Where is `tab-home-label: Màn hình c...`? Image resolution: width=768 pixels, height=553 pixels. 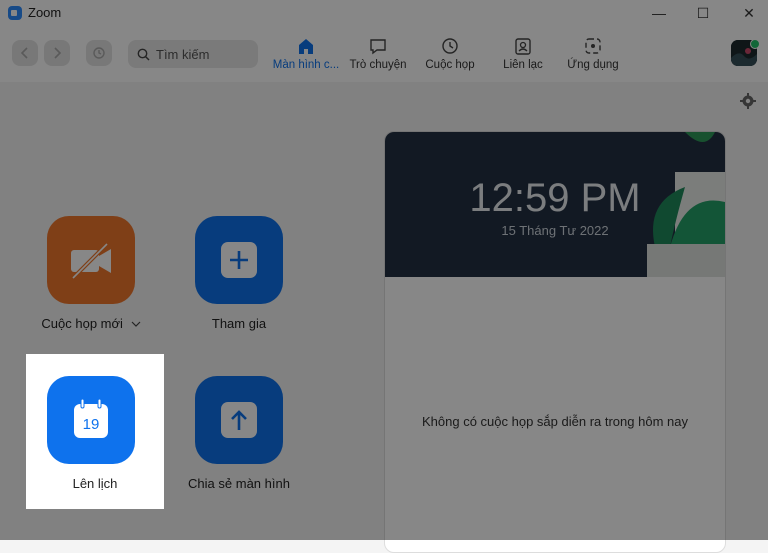 tab-home-label: Màn hình c... is located at coordinates (306, 65).